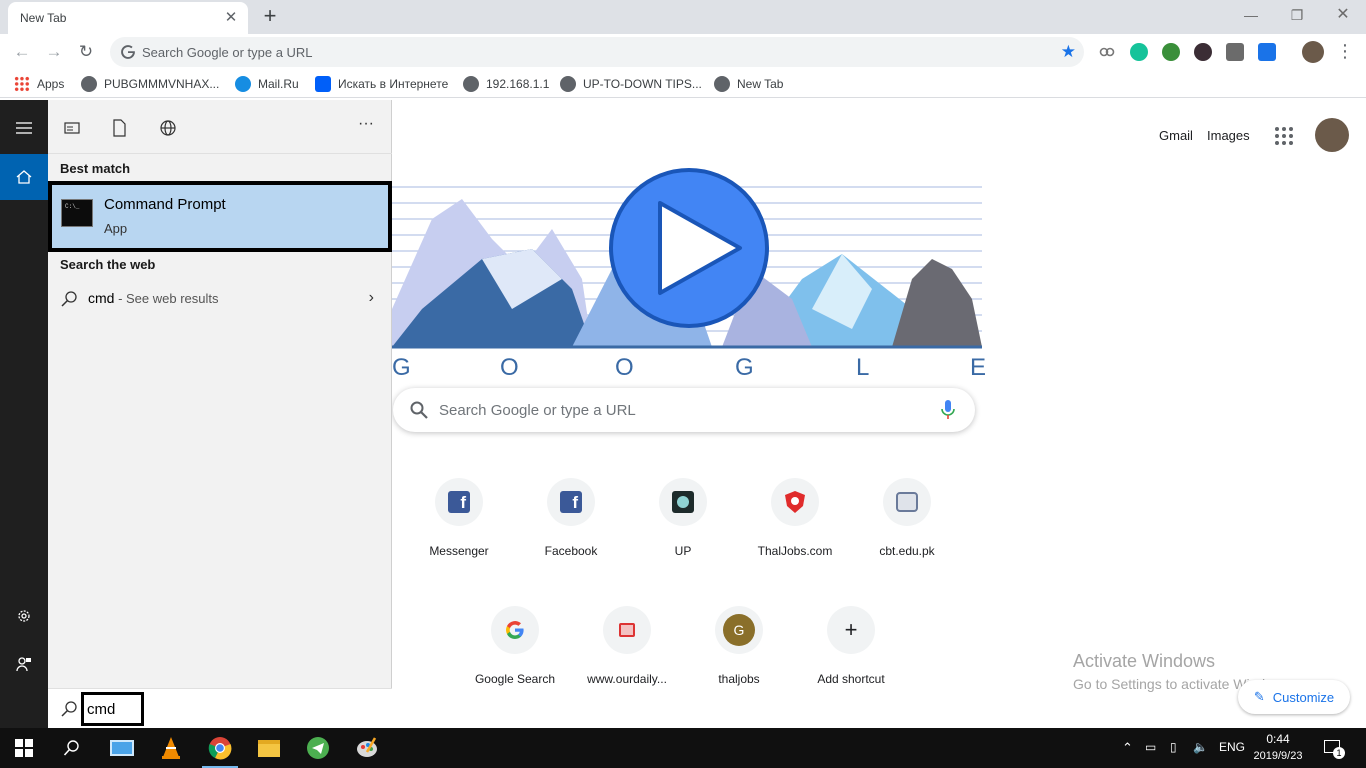 This screenshot has height=768, width=1366. I want to click on reload-button: ↻, so click(86, 52).